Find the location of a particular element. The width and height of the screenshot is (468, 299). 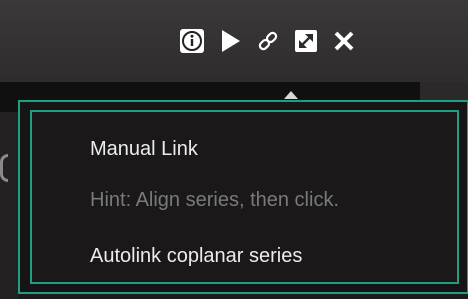

close-icon is located at coordinates (344, 41).